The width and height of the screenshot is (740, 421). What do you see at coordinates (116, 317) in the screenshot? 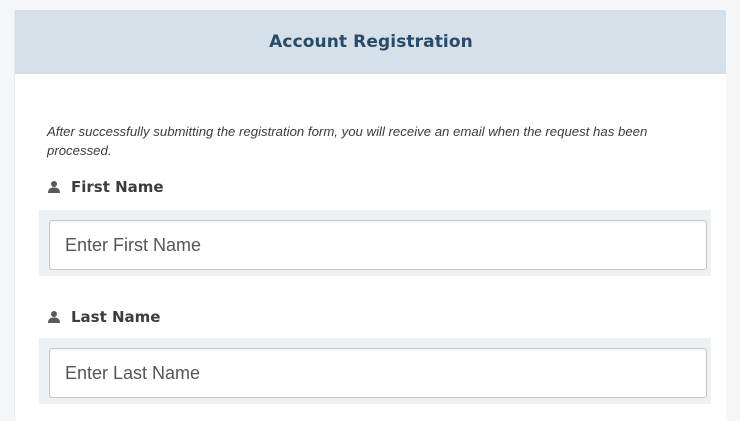
I see `last-name-label-text: Last Name` at bounding box center [116, 317].